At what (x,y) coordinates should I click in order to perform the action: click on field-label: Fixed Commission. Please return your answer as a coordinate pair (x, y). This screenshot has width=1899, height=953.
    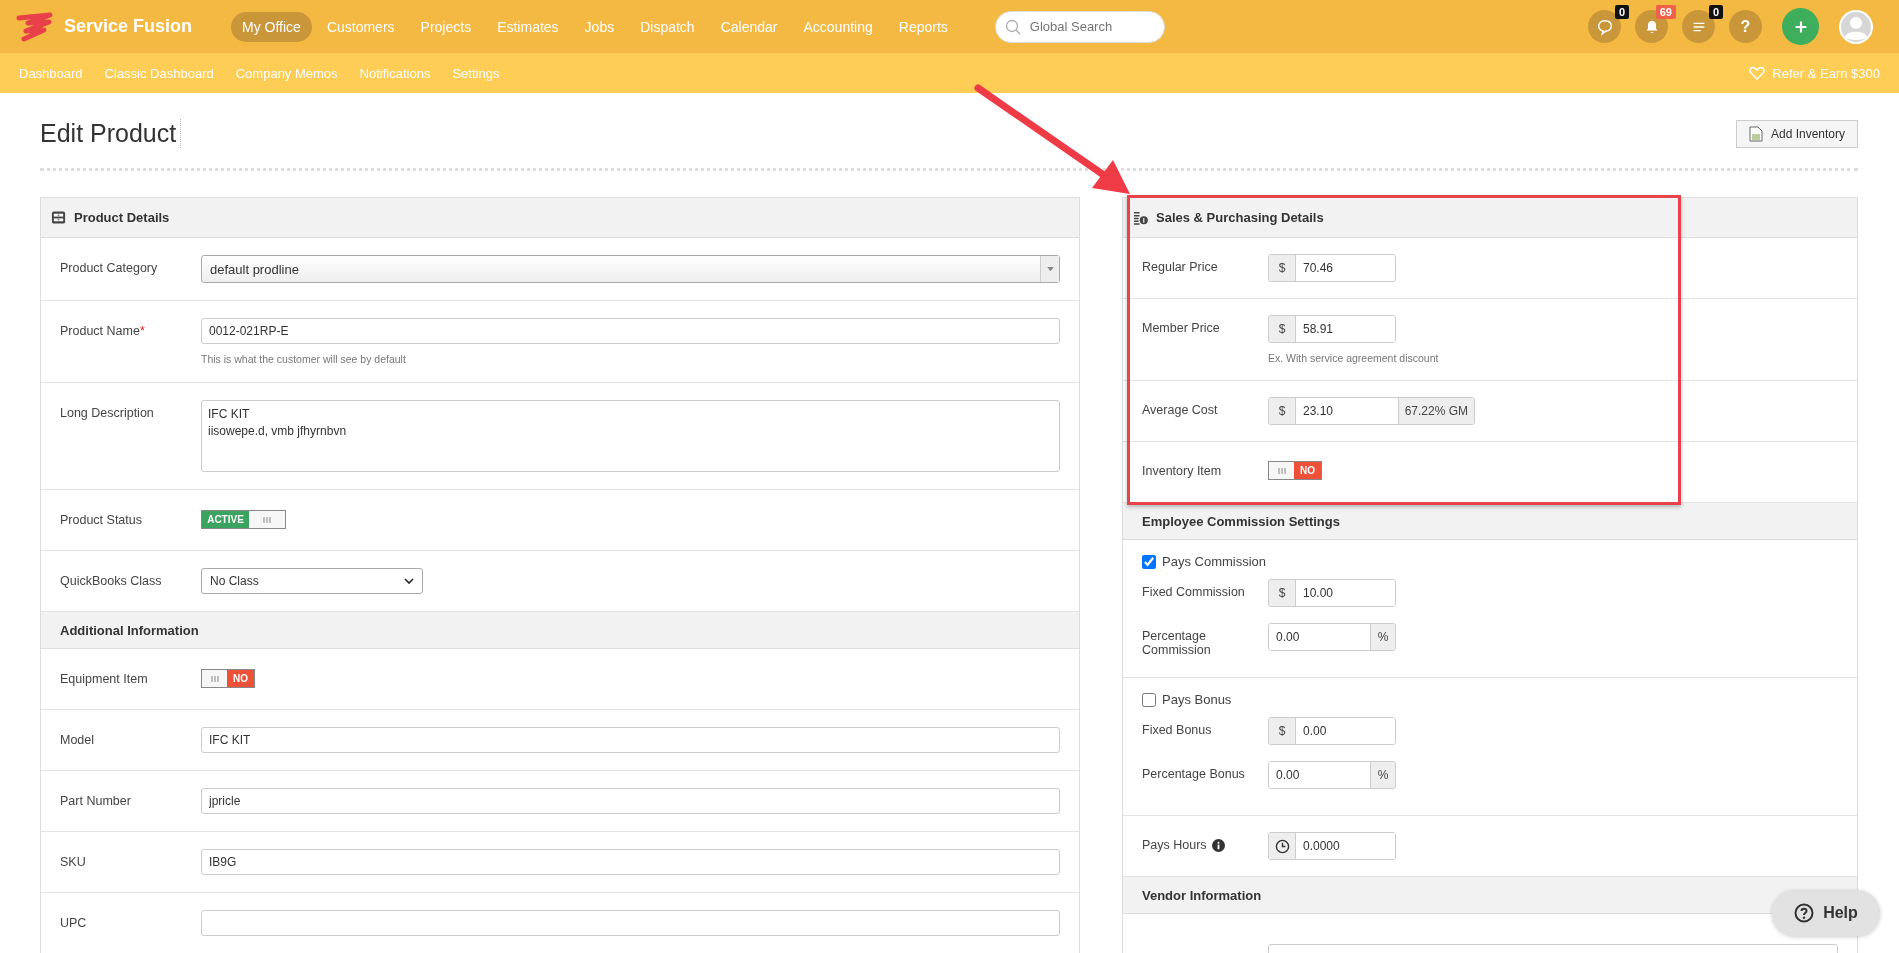
    Looking at the image, I should click on (1194, 591).